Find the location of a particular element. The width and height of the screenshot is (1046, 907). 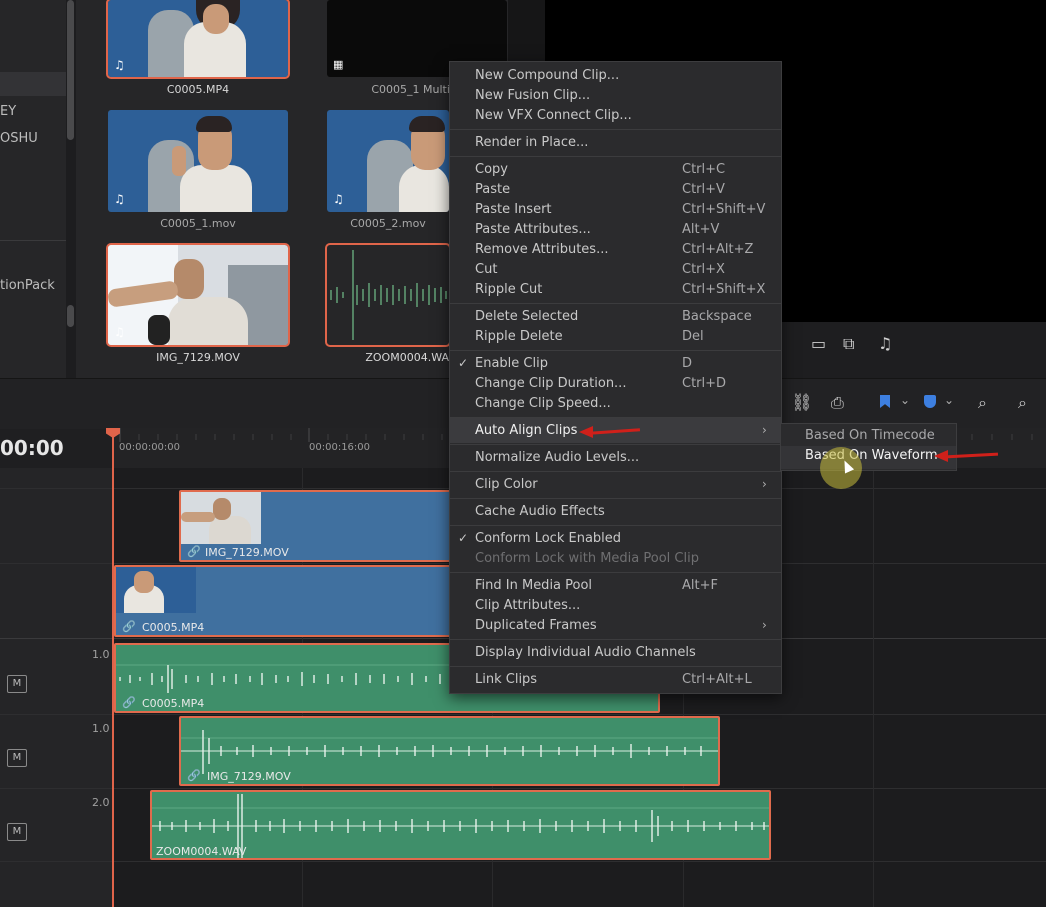

menu-cache-audio-effects: Cache Audio Effects is located at coordinates (540, 511).